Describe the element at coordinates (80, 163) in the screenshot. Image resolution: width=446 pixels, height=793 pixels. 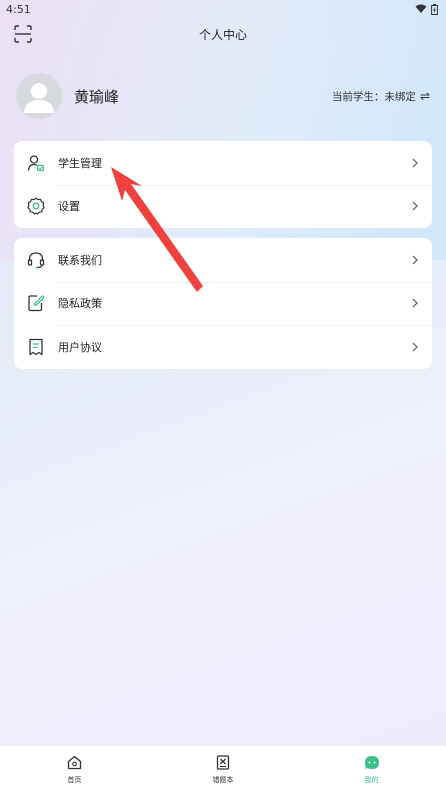
I see `menu-item-label: 学生管理` at that location.